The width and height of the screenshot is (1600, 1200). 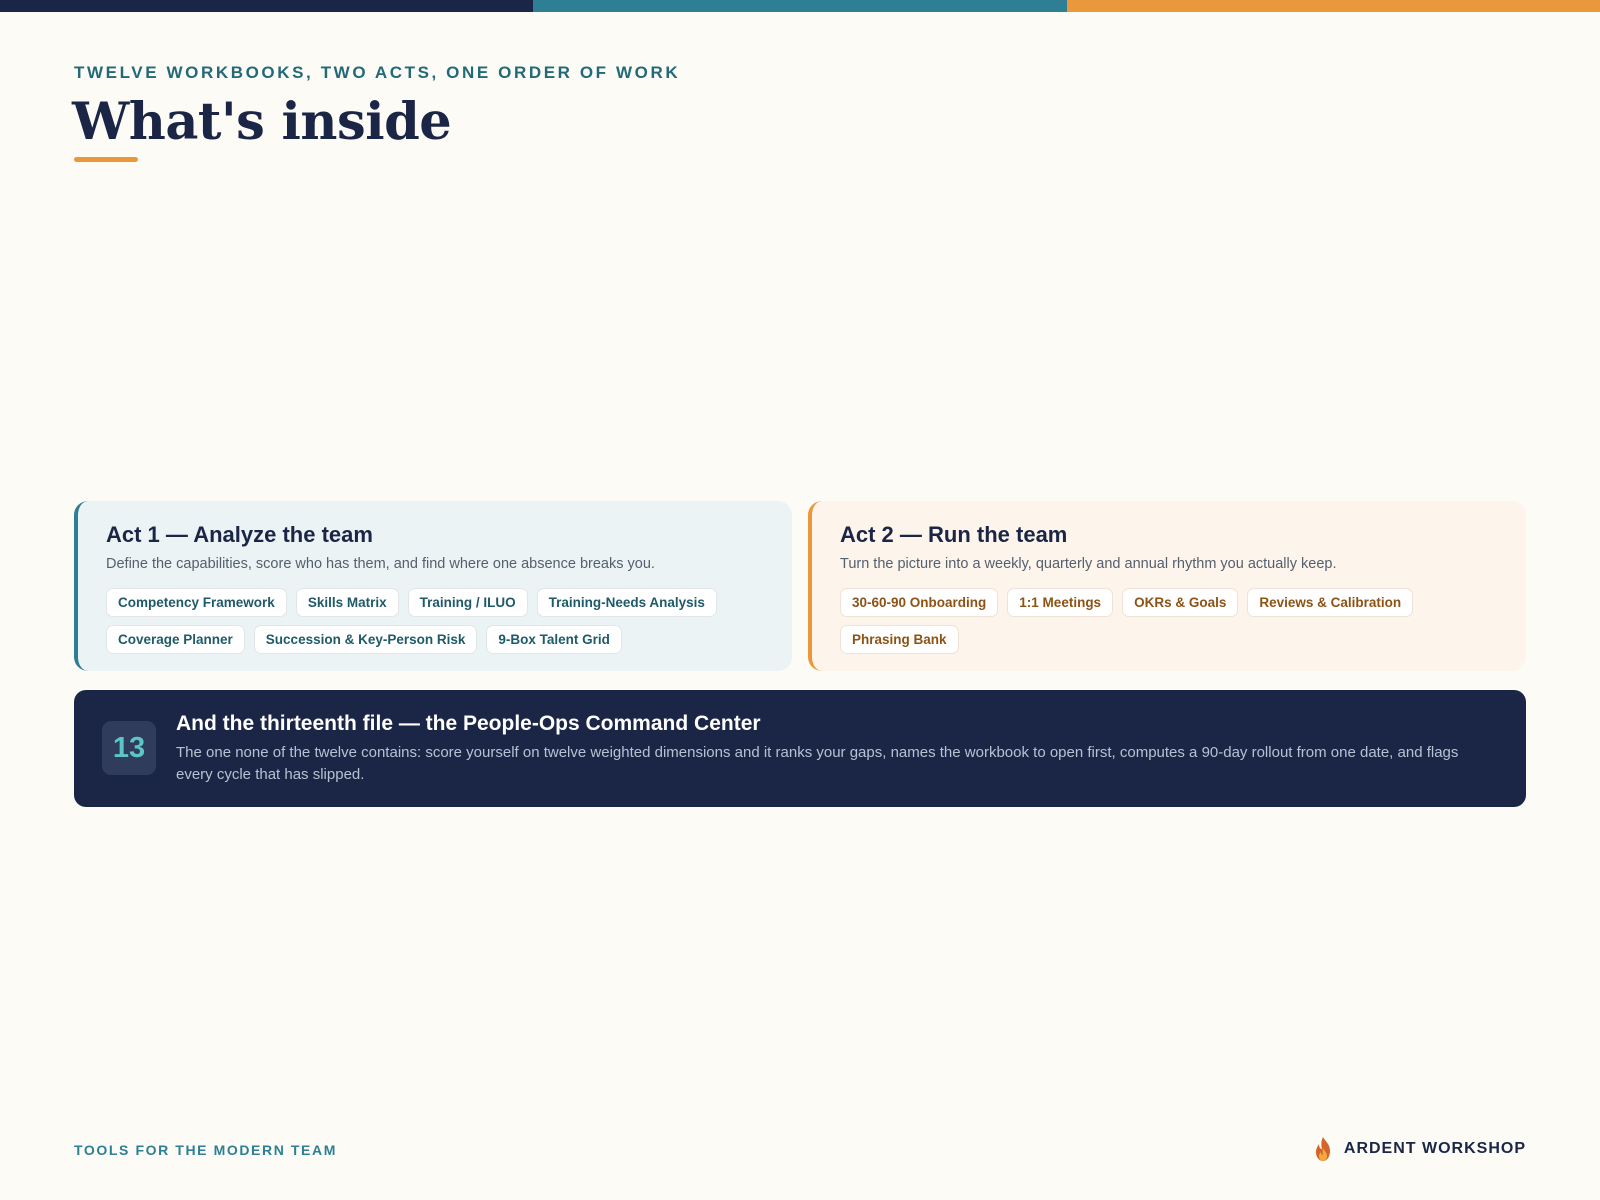 What do you see at coordinates (1322, 1149) in the screenshot?
I see `flame-icon` at bounding box center [1322, 1149].